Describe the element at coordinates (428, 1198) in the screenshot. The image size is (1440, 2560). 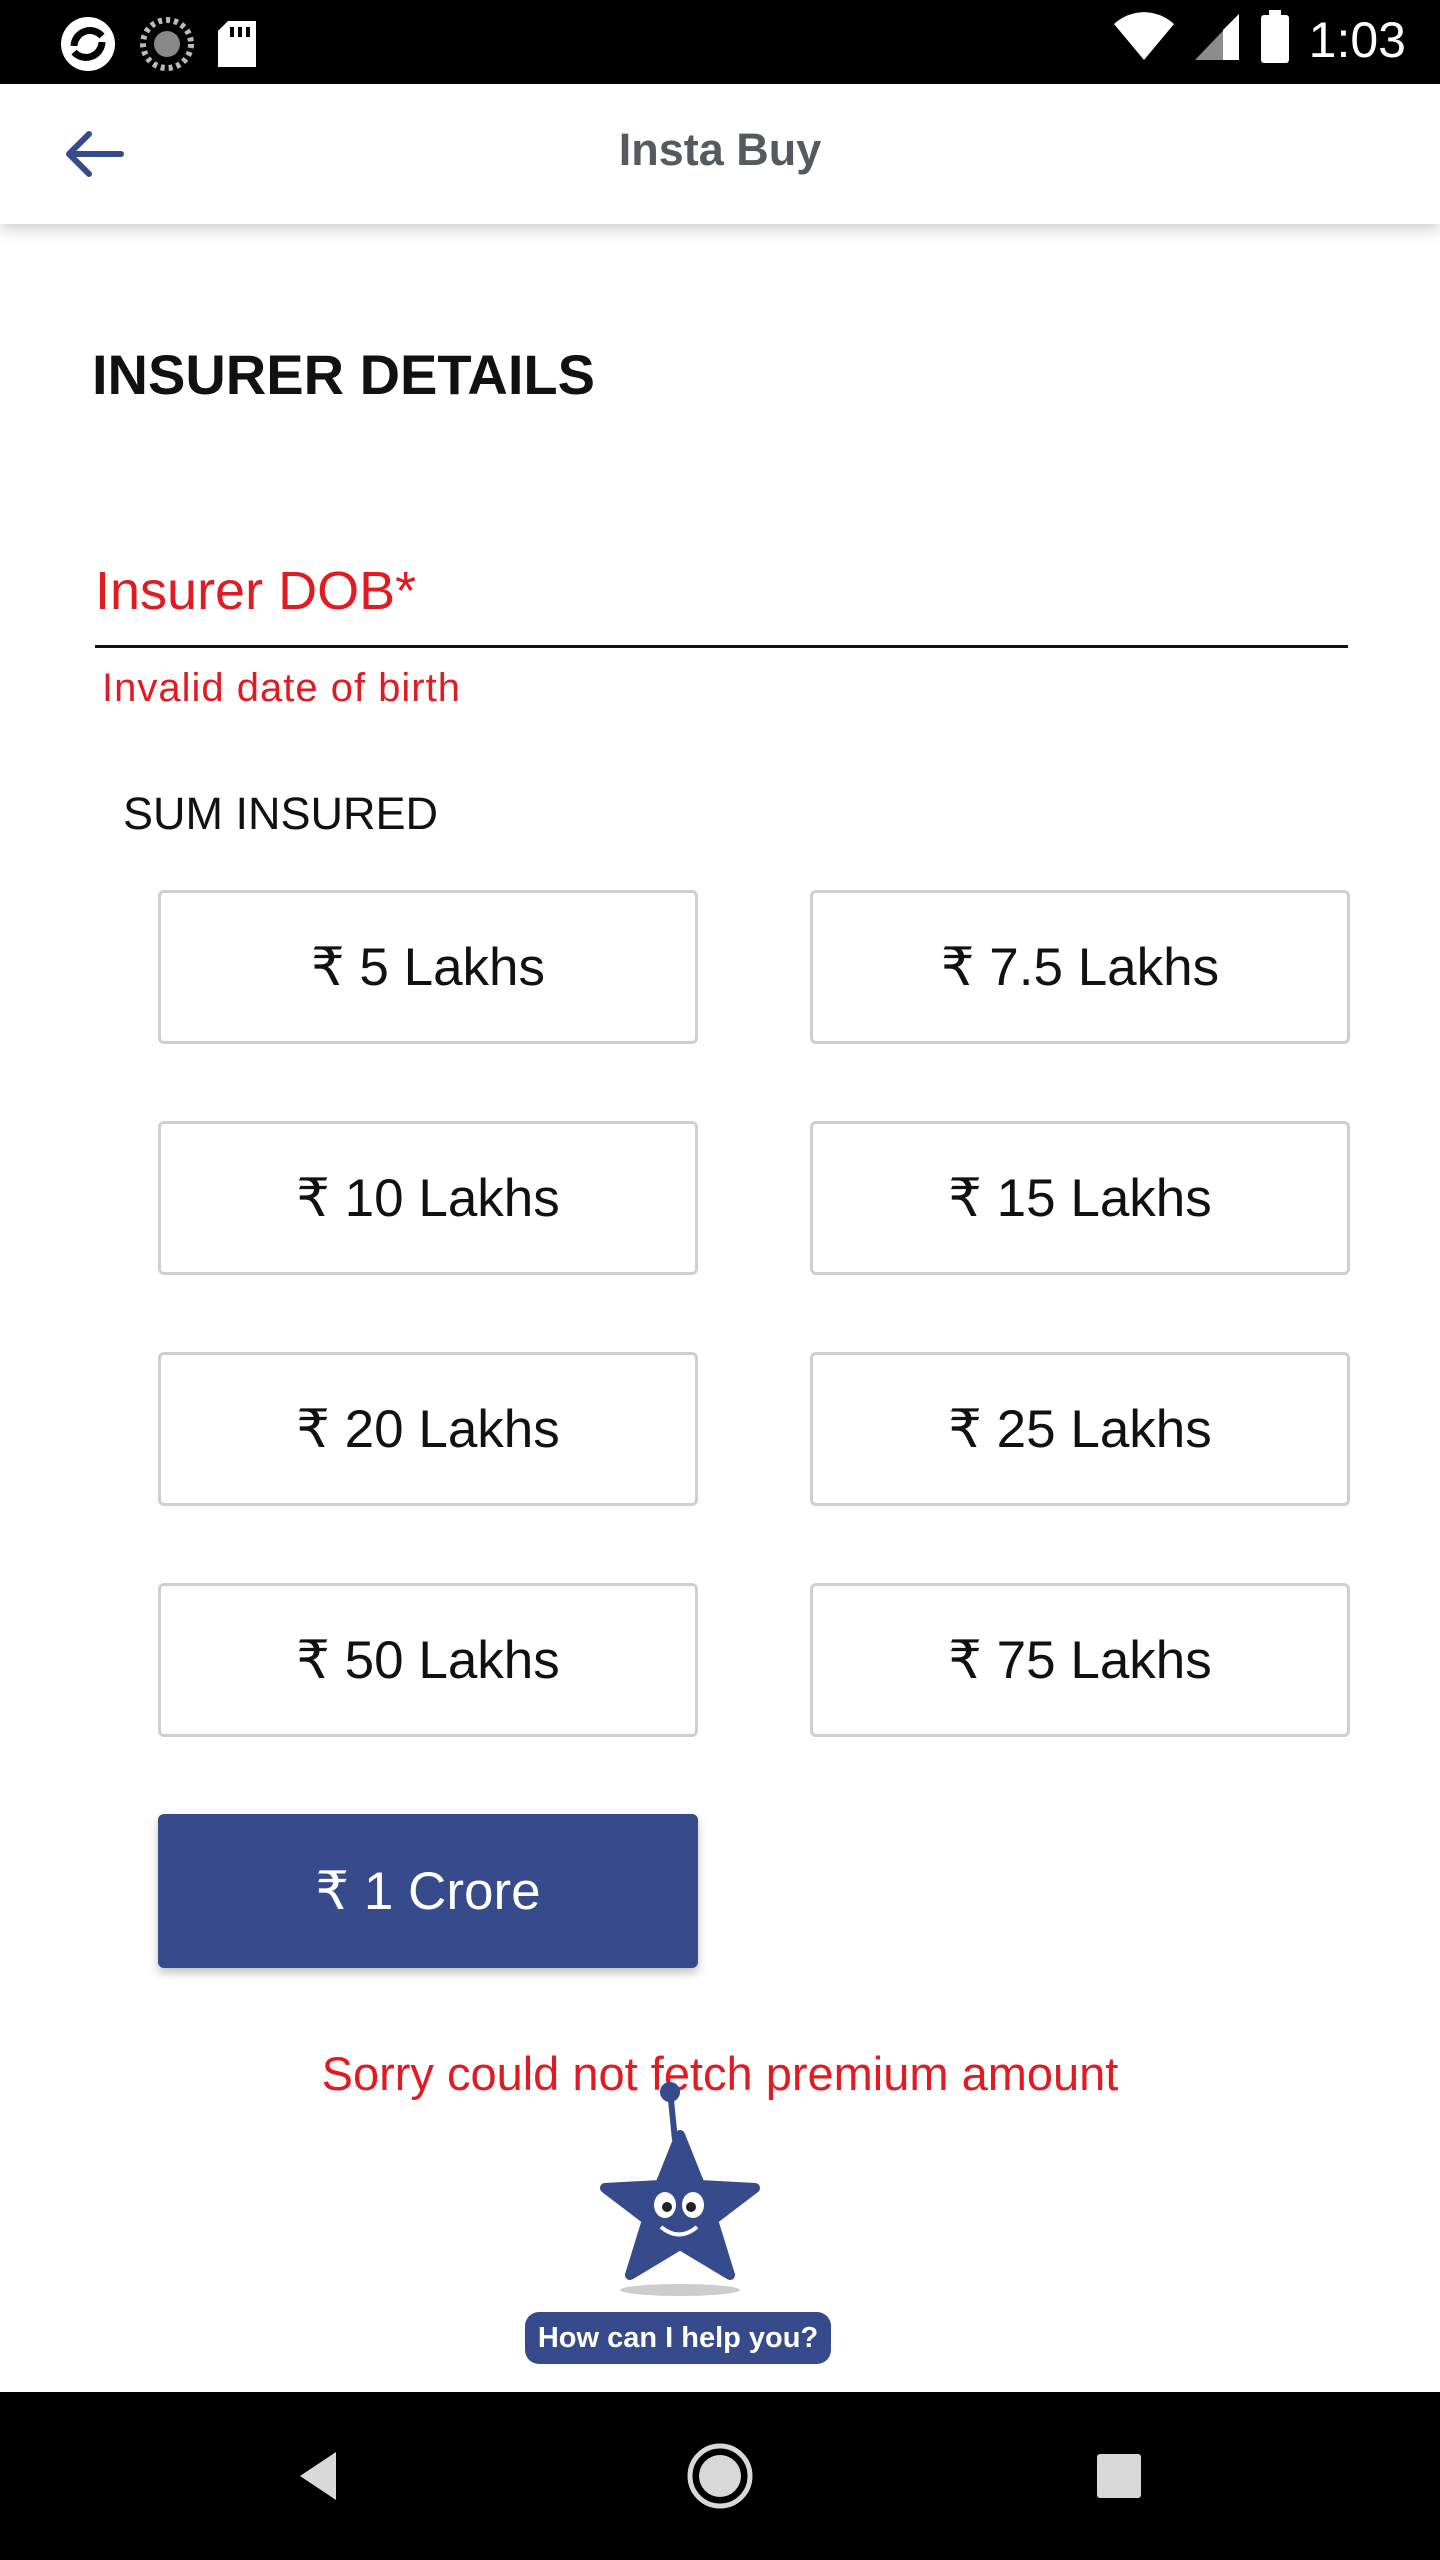
I see `sum-option-10-lakhs: ₹ 10 Lakhs` at that location.